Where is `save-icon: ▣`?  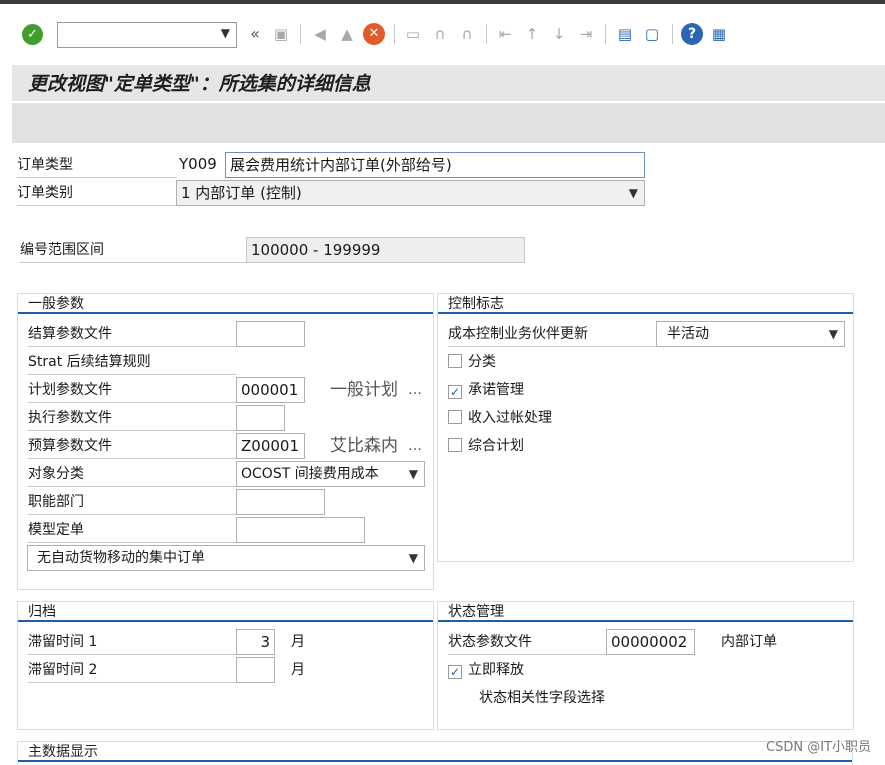 save-icon: ▣ is located at coordinates (281, 34).